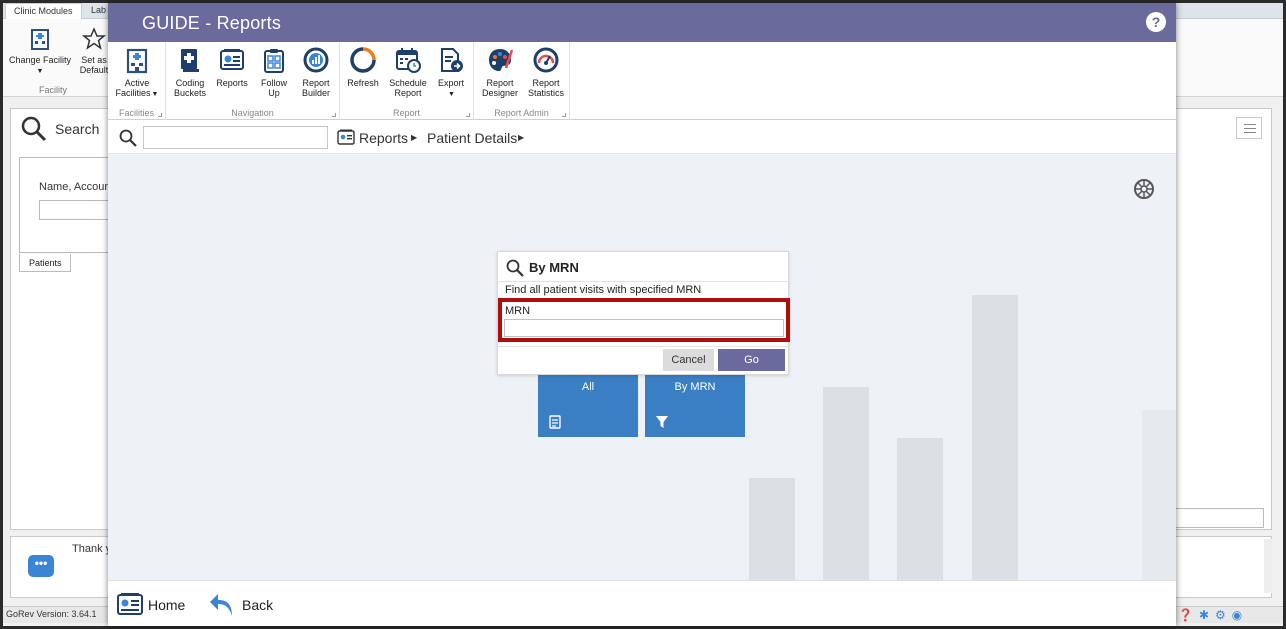  What do you see at coordinates (160, 115) in the screenshot?
I see `facilities-group-launcher` at bounding box center [160, 115].